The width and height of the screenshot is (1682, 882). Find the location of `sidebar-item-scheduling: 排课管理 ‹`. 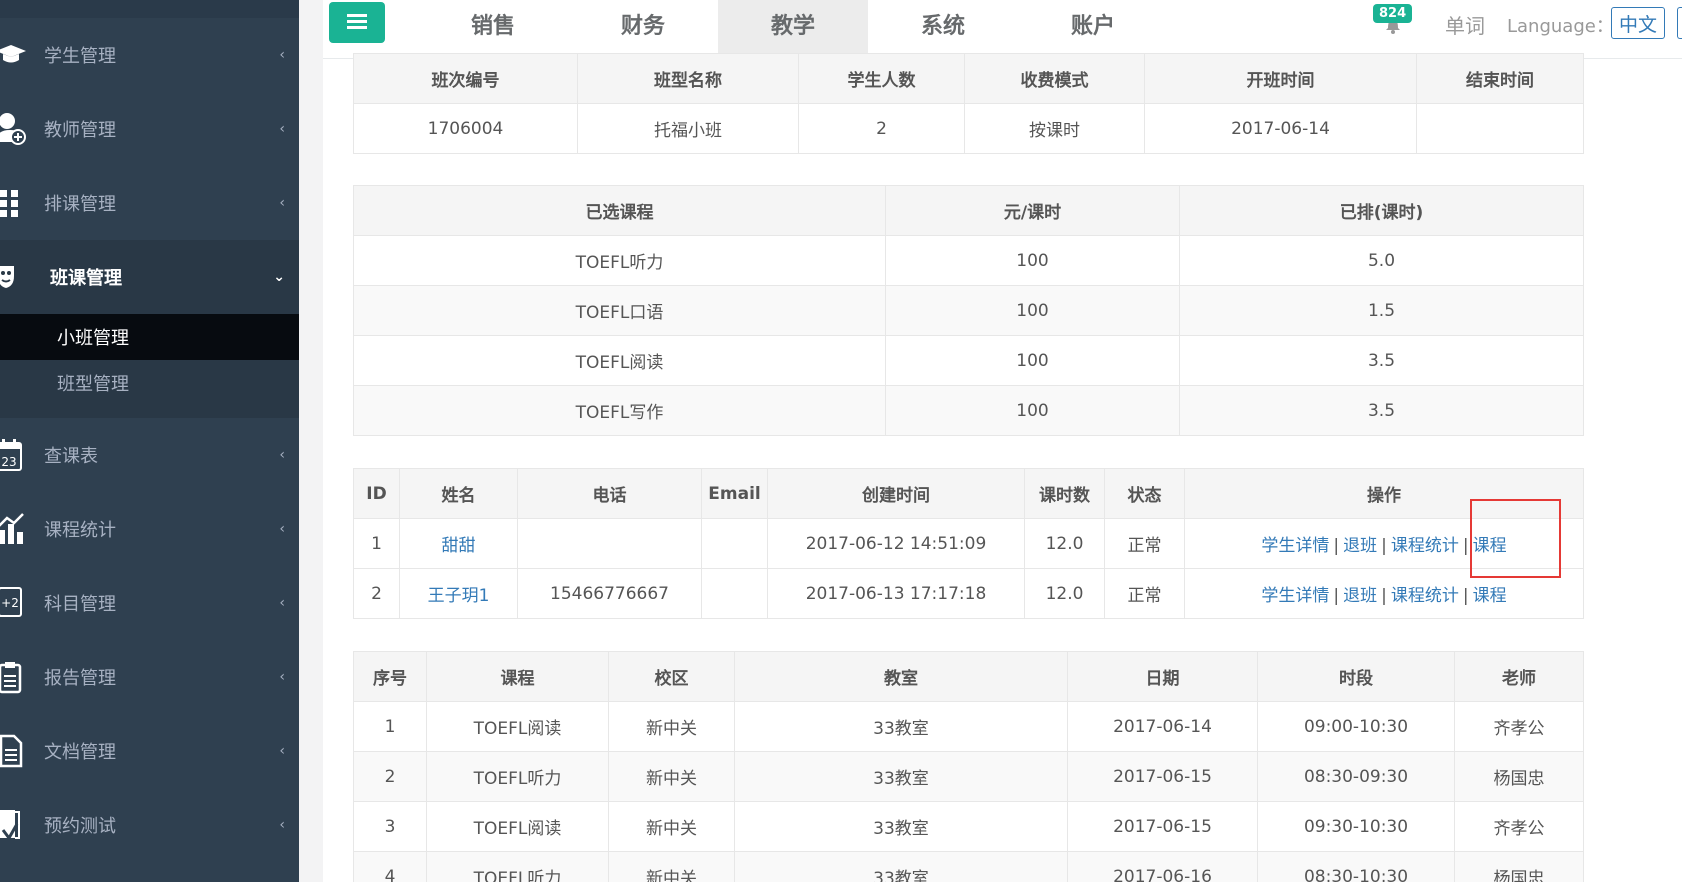

sidebar-item-scheduling: 排课管理 ‹ is located at coordinates (149, 203).